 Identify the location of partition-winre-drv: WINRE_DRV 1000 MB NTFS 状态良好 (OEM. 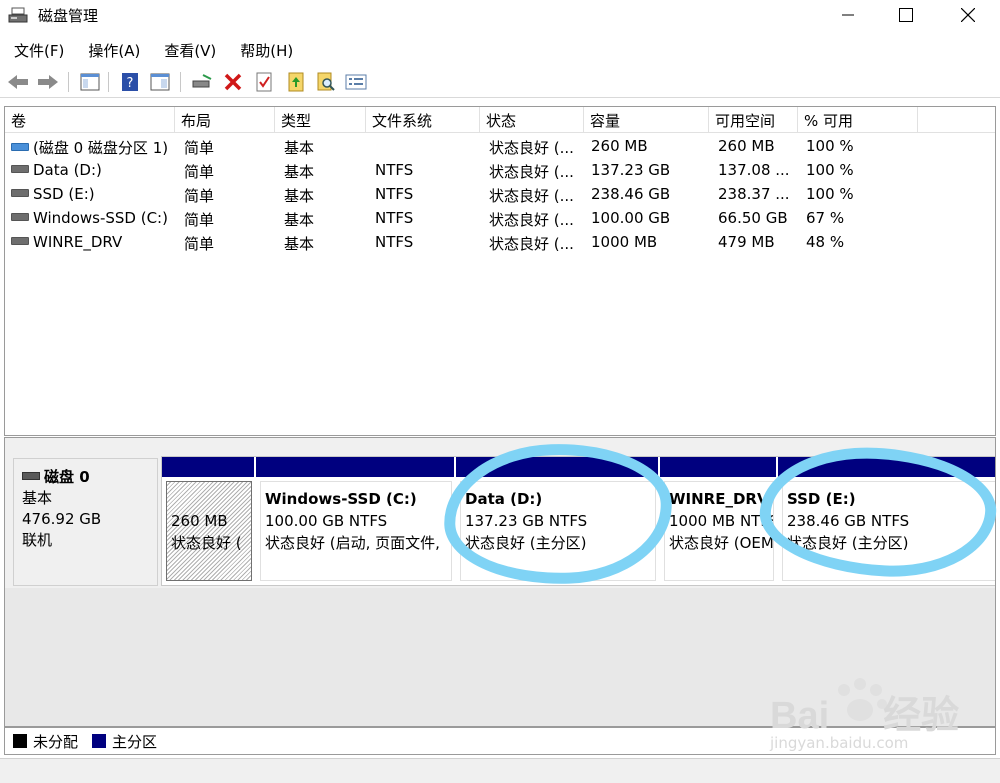
(719, 521).